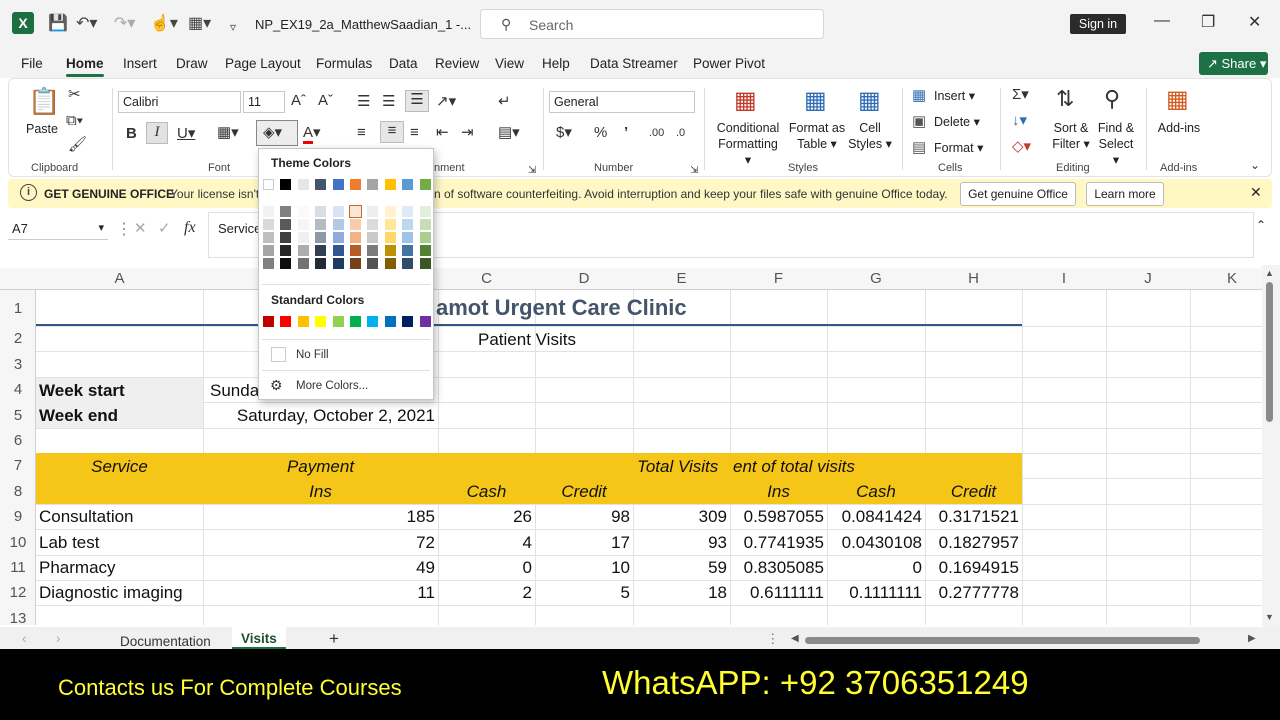 This screenshot has width=1280, height=720. What do you see at coordinates (1020, 95) in the screenshot?
I see `autosum-icon: Σ▾` at bounding box center [1020, 95].